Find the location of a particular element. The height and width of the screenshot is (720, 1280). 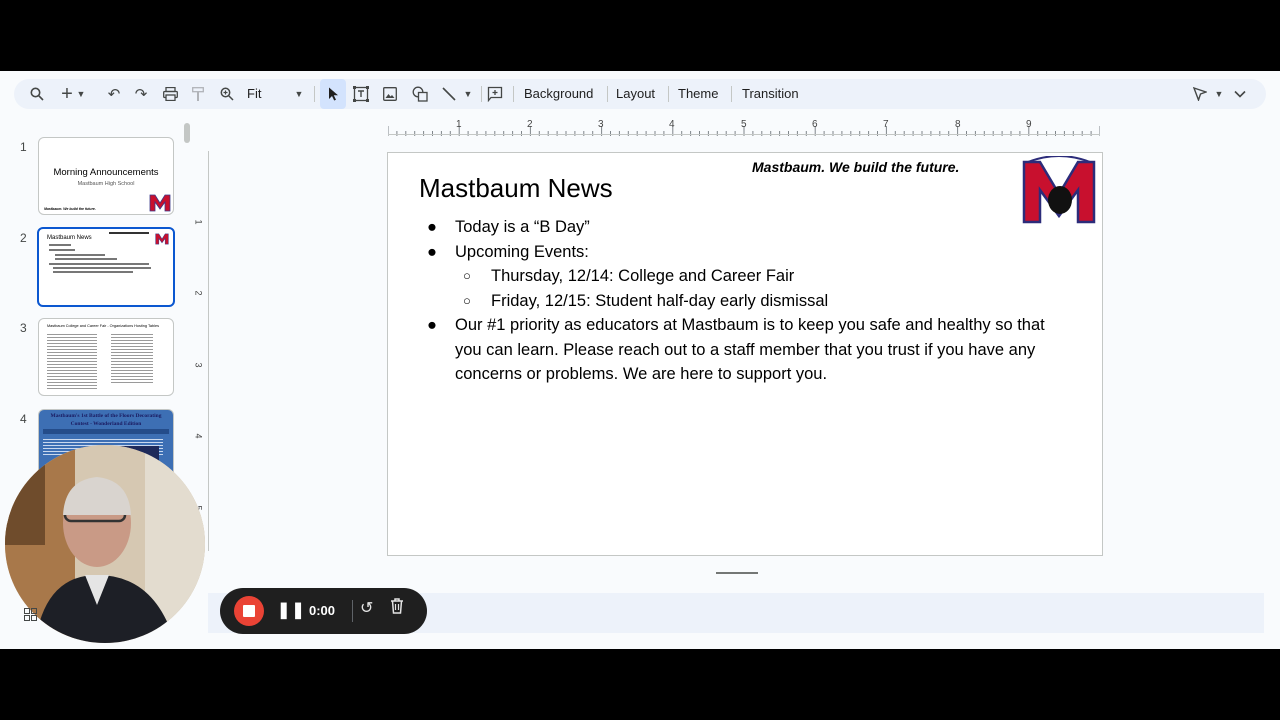

ruler-number: 6 is located at coordinates (815, 124).